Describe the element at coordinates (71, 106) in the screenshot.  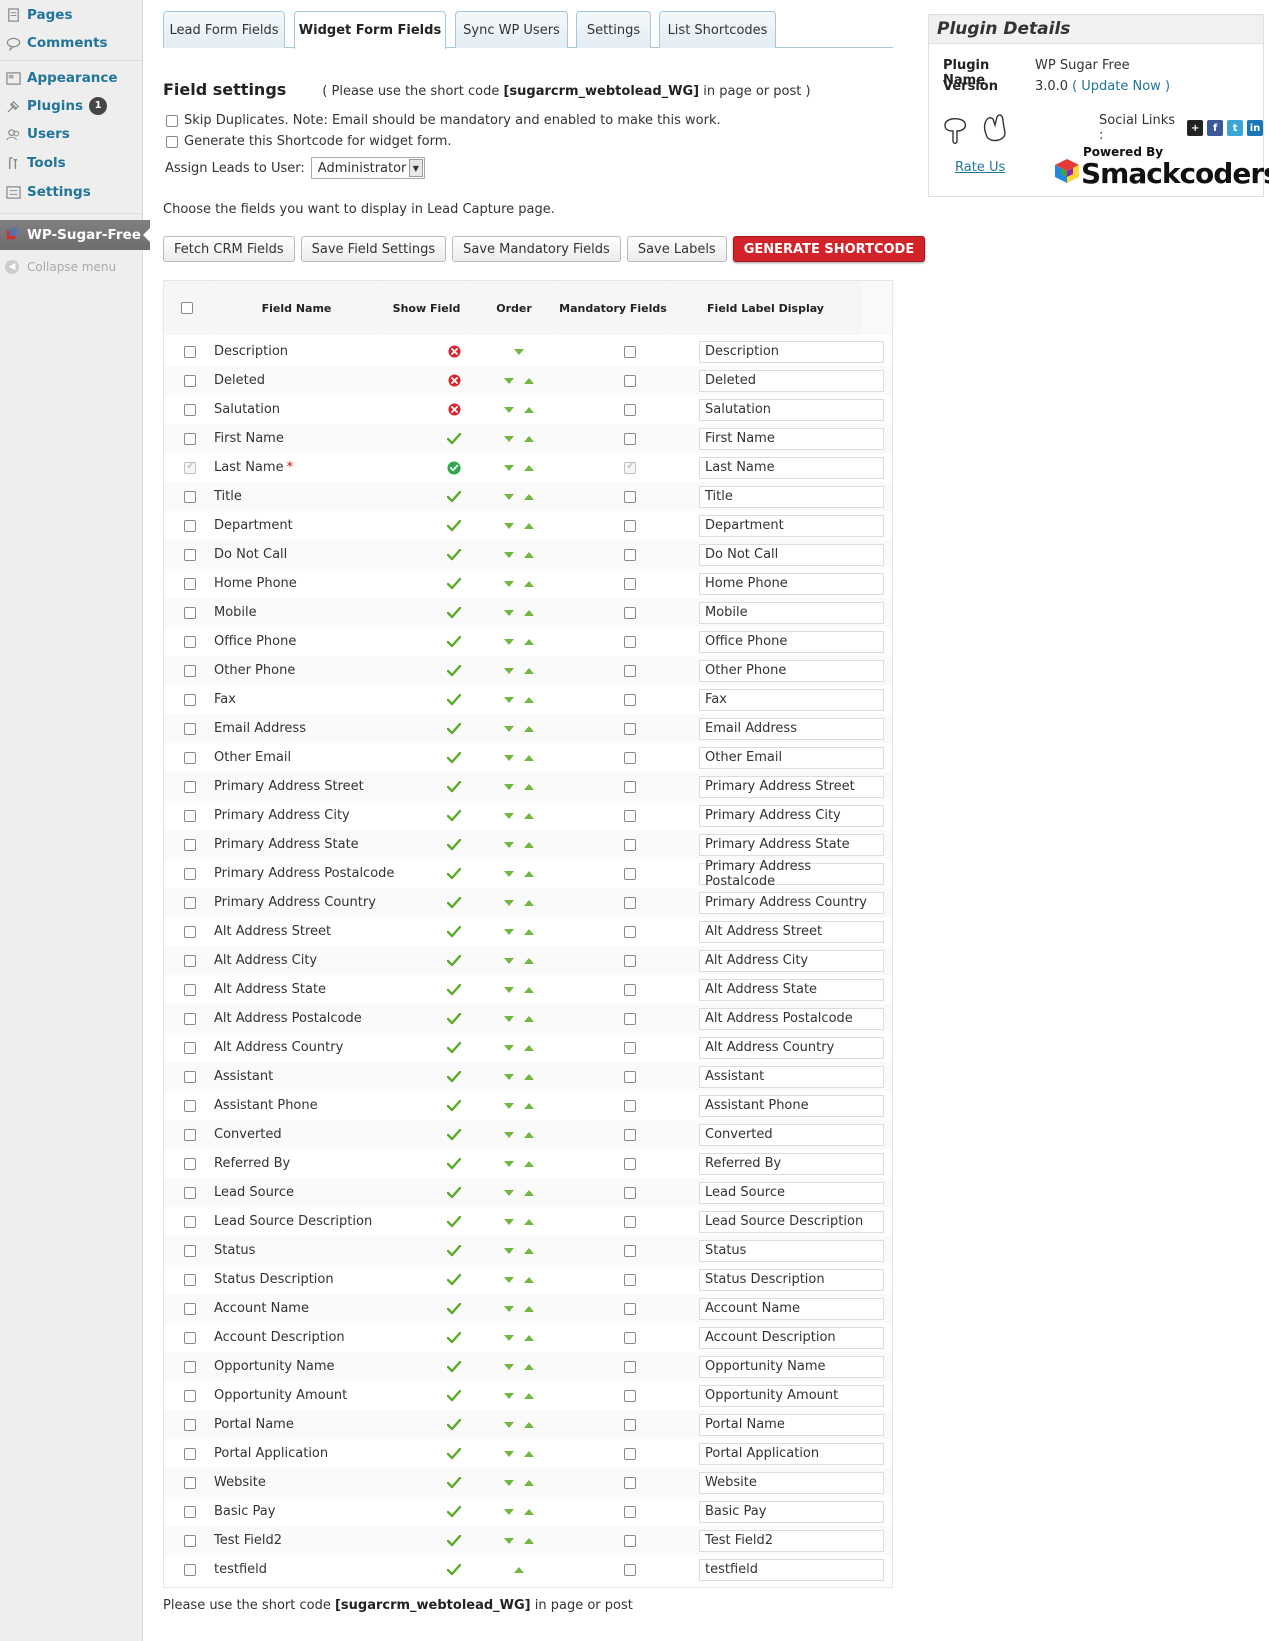
I see `menu-plugins: Plugins 1` at that location.